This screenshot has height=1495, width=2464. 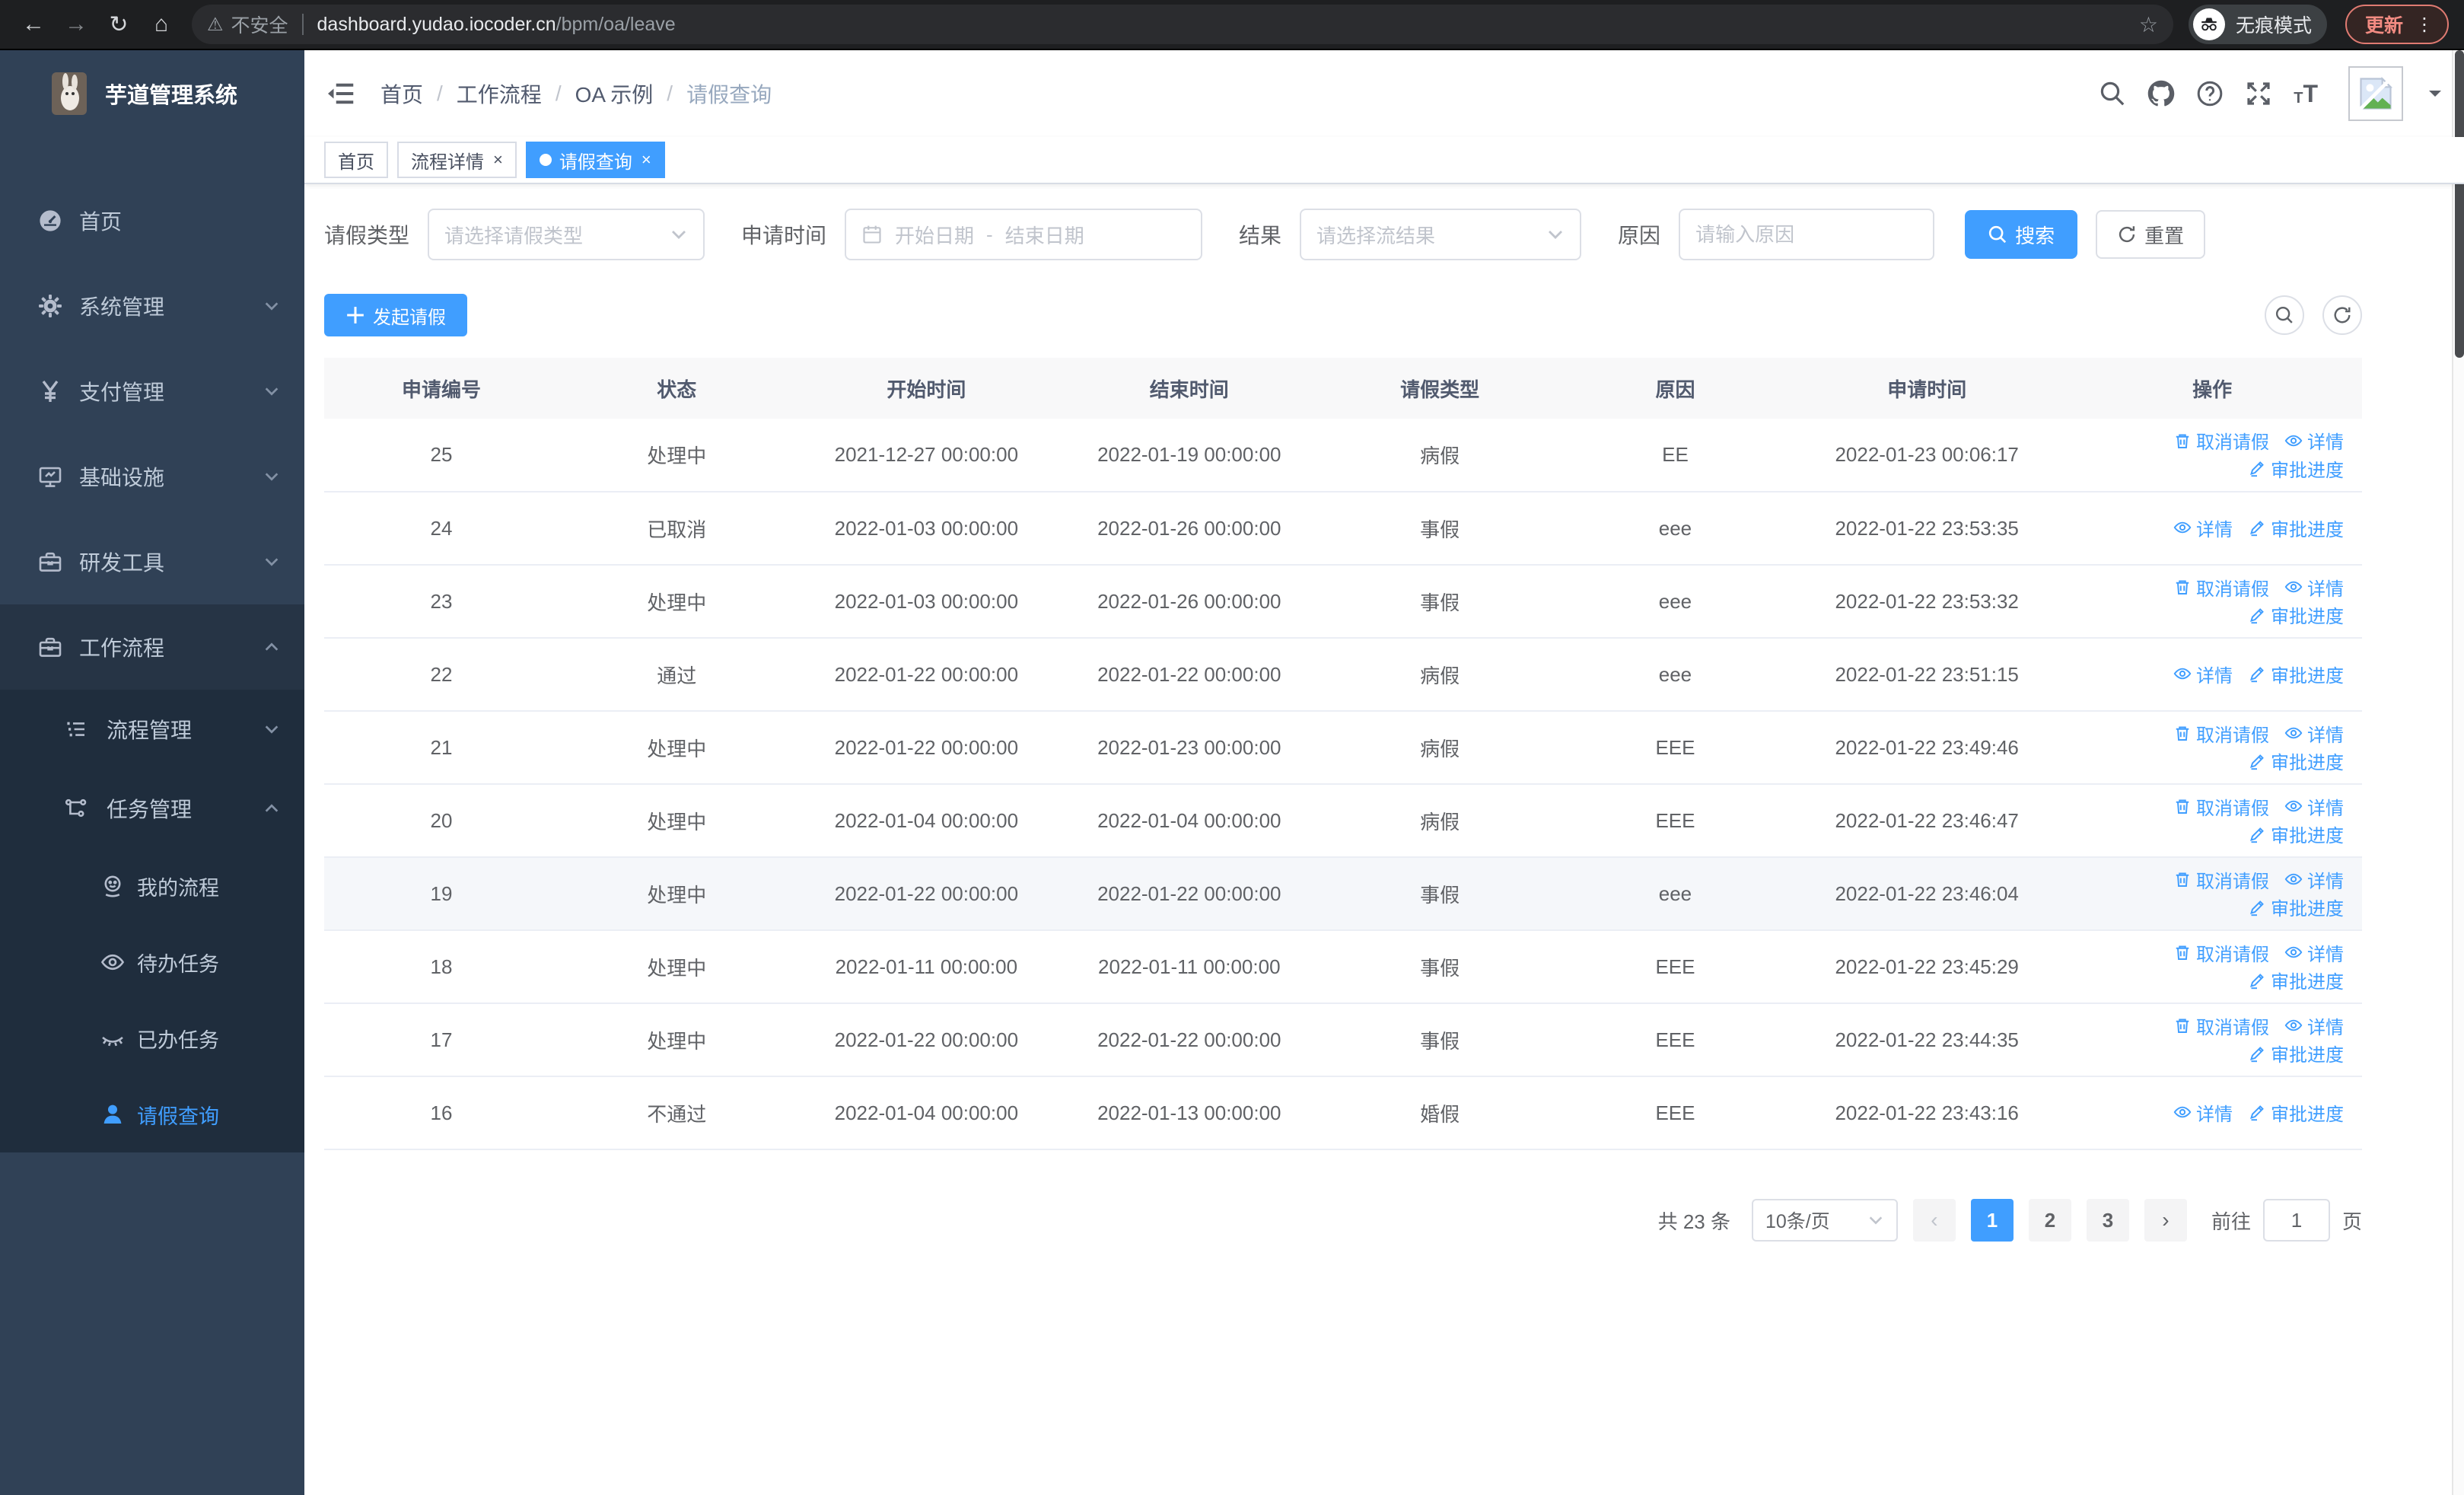 I want to click on bookmark-star-icon: ☆, so click(x=2148, y=25).